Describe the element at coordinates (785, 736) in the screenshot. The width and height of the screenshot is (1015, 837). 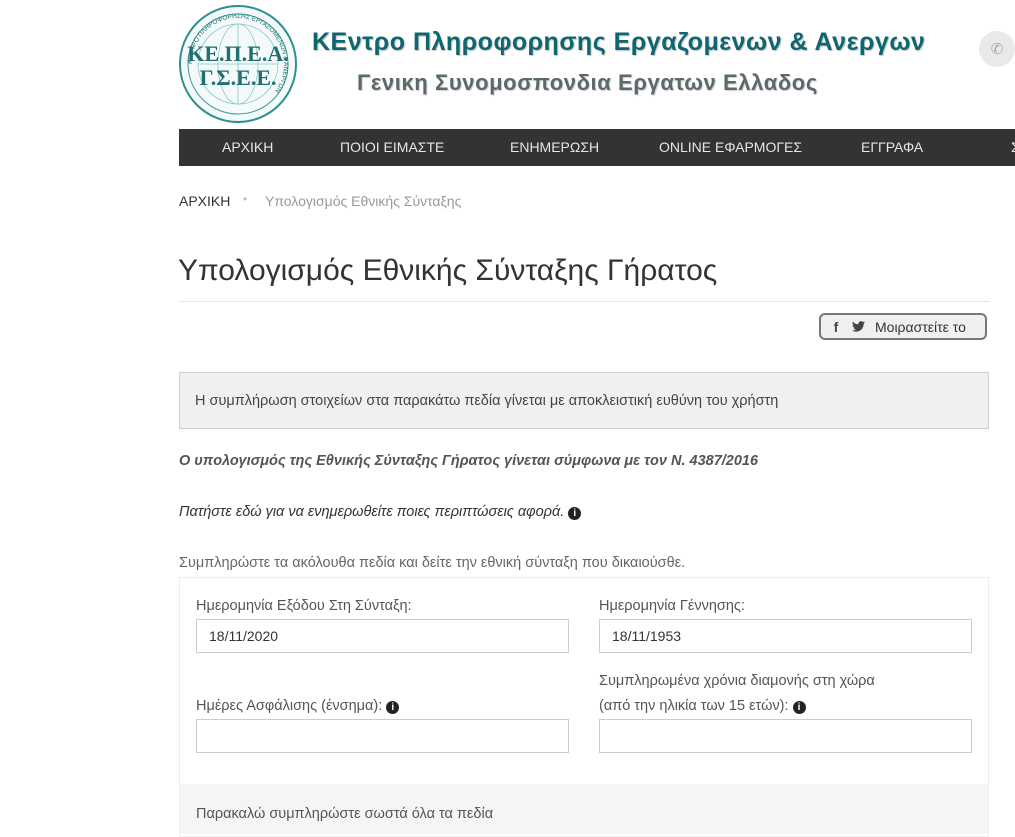
I see `residence-years-input` at that location.